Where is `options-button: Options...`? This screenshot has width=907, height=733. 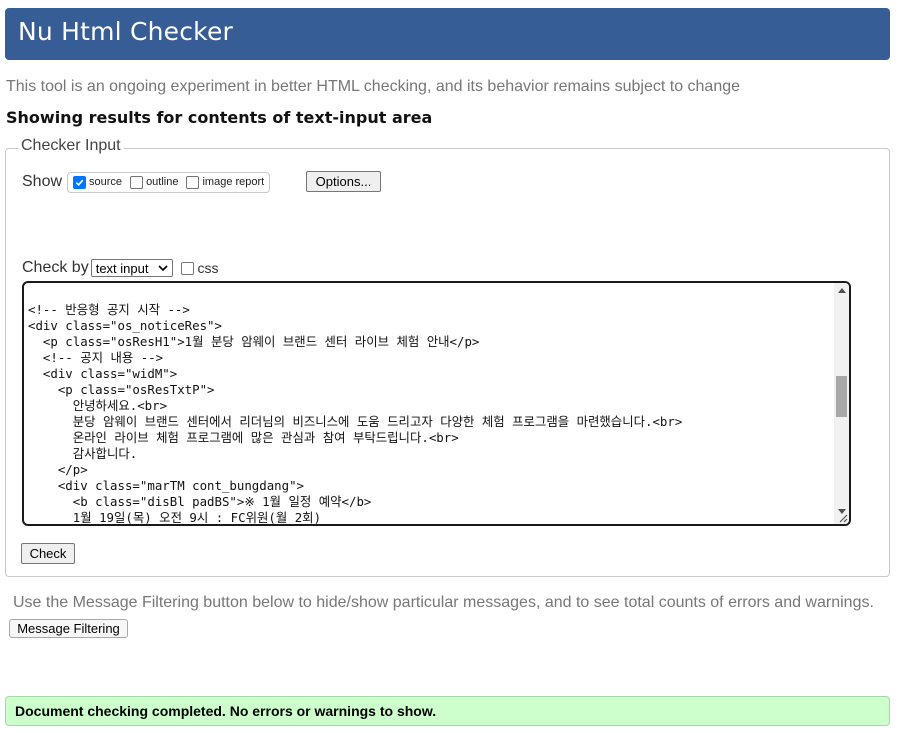 options-button: Options... is located at coordinates (343, 181).